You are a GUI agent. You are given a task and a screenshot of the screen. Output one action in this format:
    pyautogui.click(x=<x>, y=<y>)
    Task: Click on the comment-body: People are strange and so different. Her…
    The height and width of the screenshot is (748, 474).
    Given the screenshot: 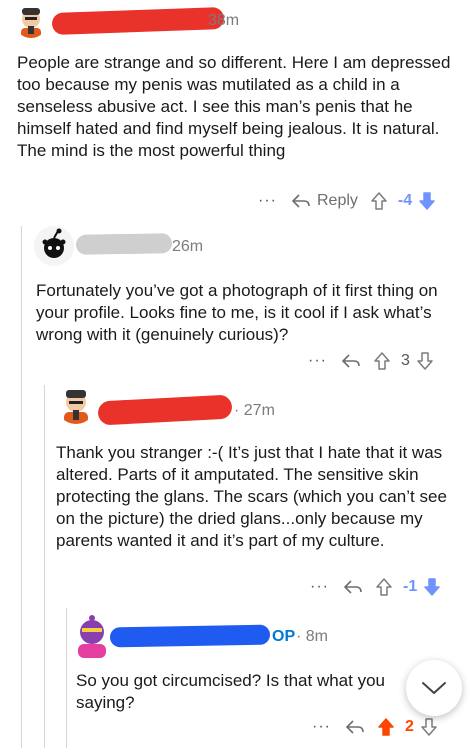 What is the action you would take?
    pyautogui.click(x=234, y=106)
    